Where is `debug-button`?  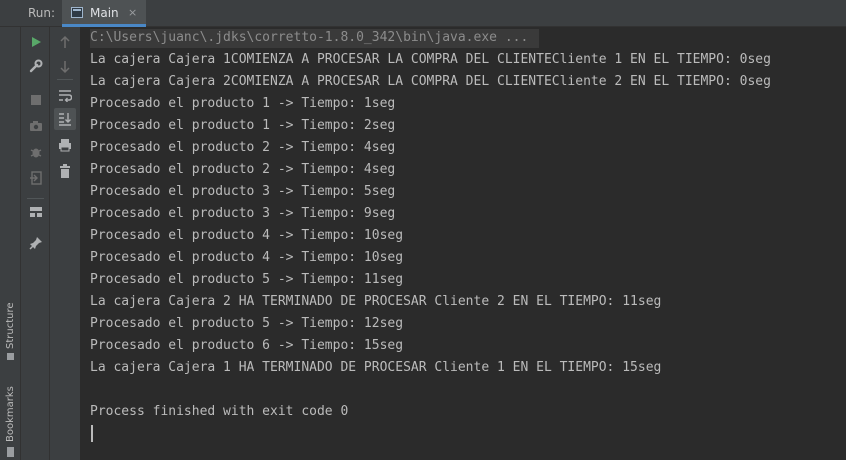
debug-button is located at coordinates (36, 152).